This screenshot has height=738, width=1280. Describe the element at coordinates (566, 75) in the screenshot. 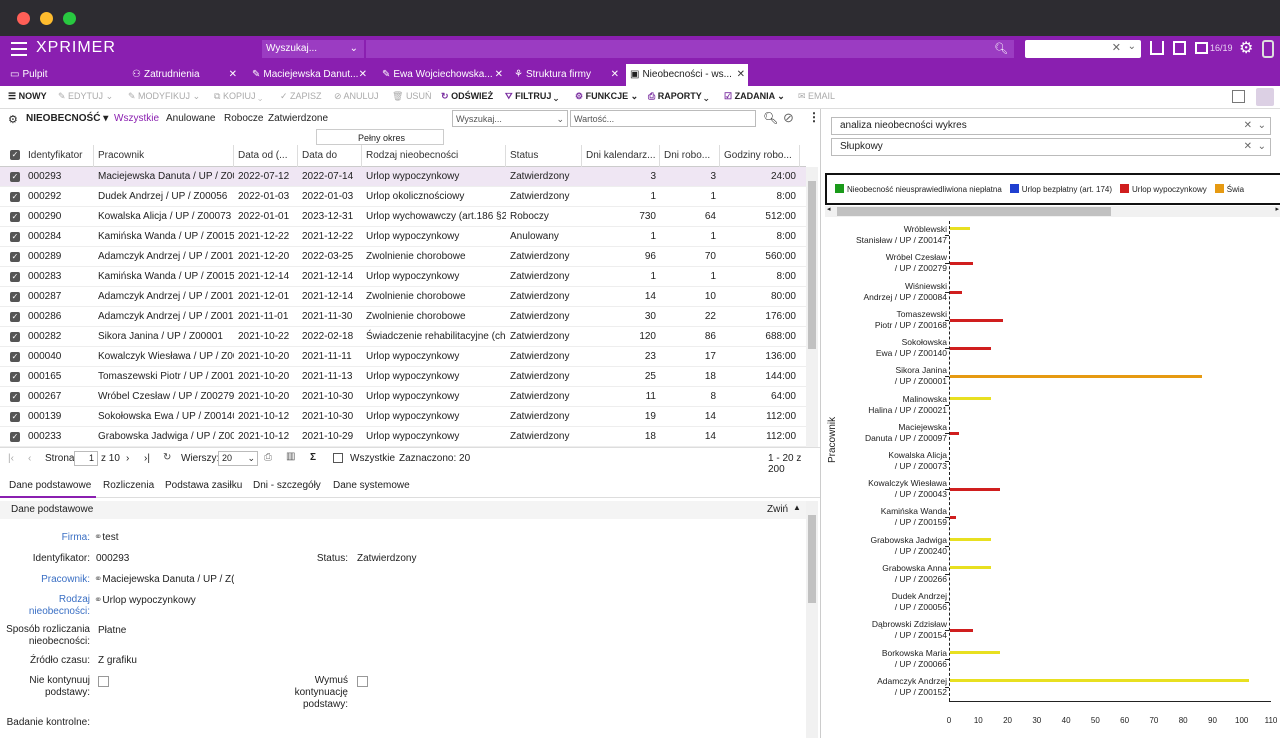

I see `tab-struktura: ⚘ Struktura firmy ✕` at that location.